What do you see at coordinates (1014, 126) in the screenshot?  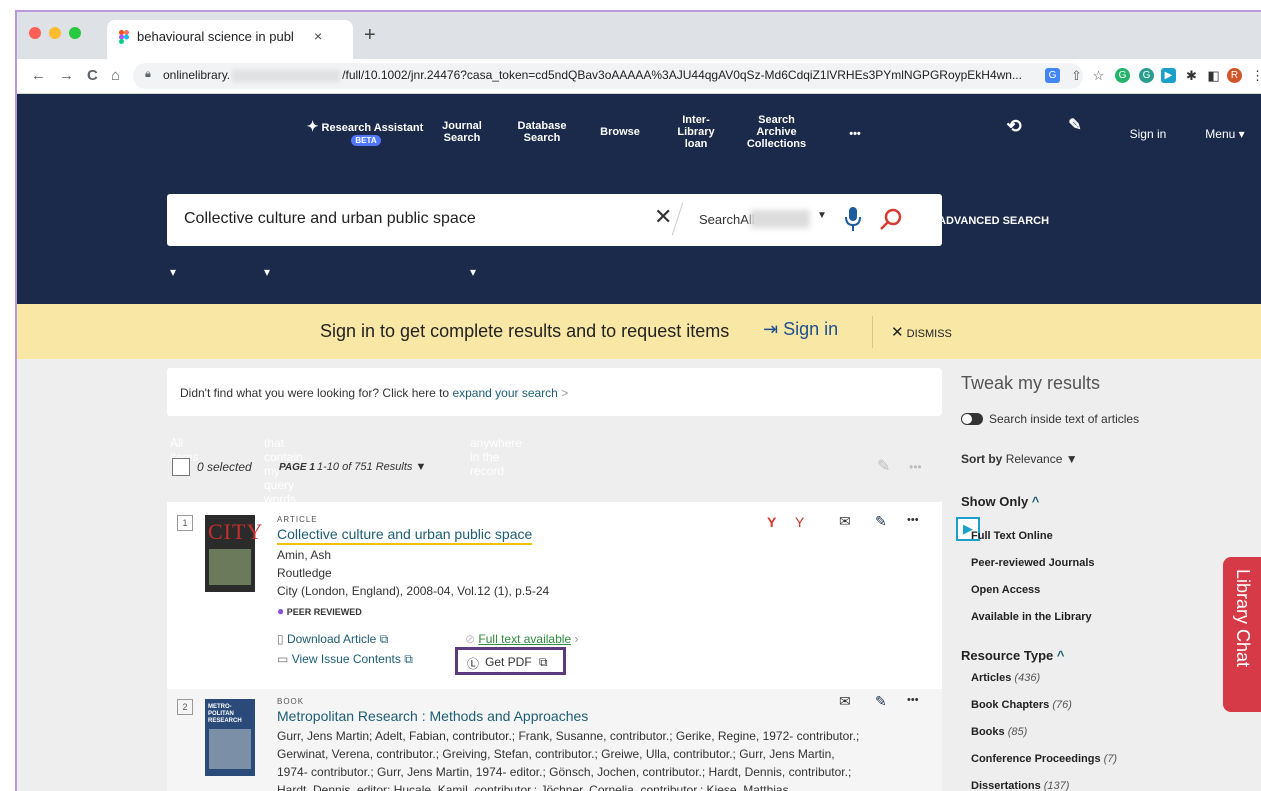 I see `history-icon: ⟲` at bounding box center [1014, 126].